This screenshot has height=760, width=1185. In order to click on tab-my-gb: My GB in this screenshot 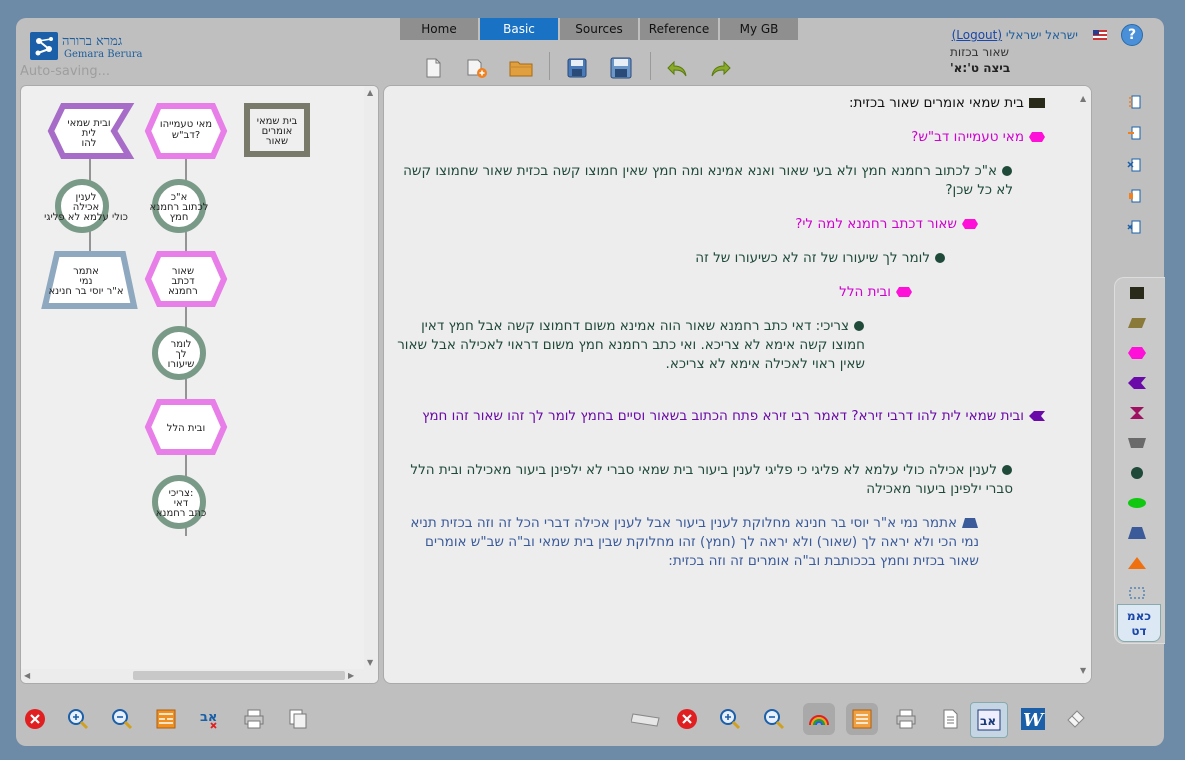, I will do `click(759, 29)`.